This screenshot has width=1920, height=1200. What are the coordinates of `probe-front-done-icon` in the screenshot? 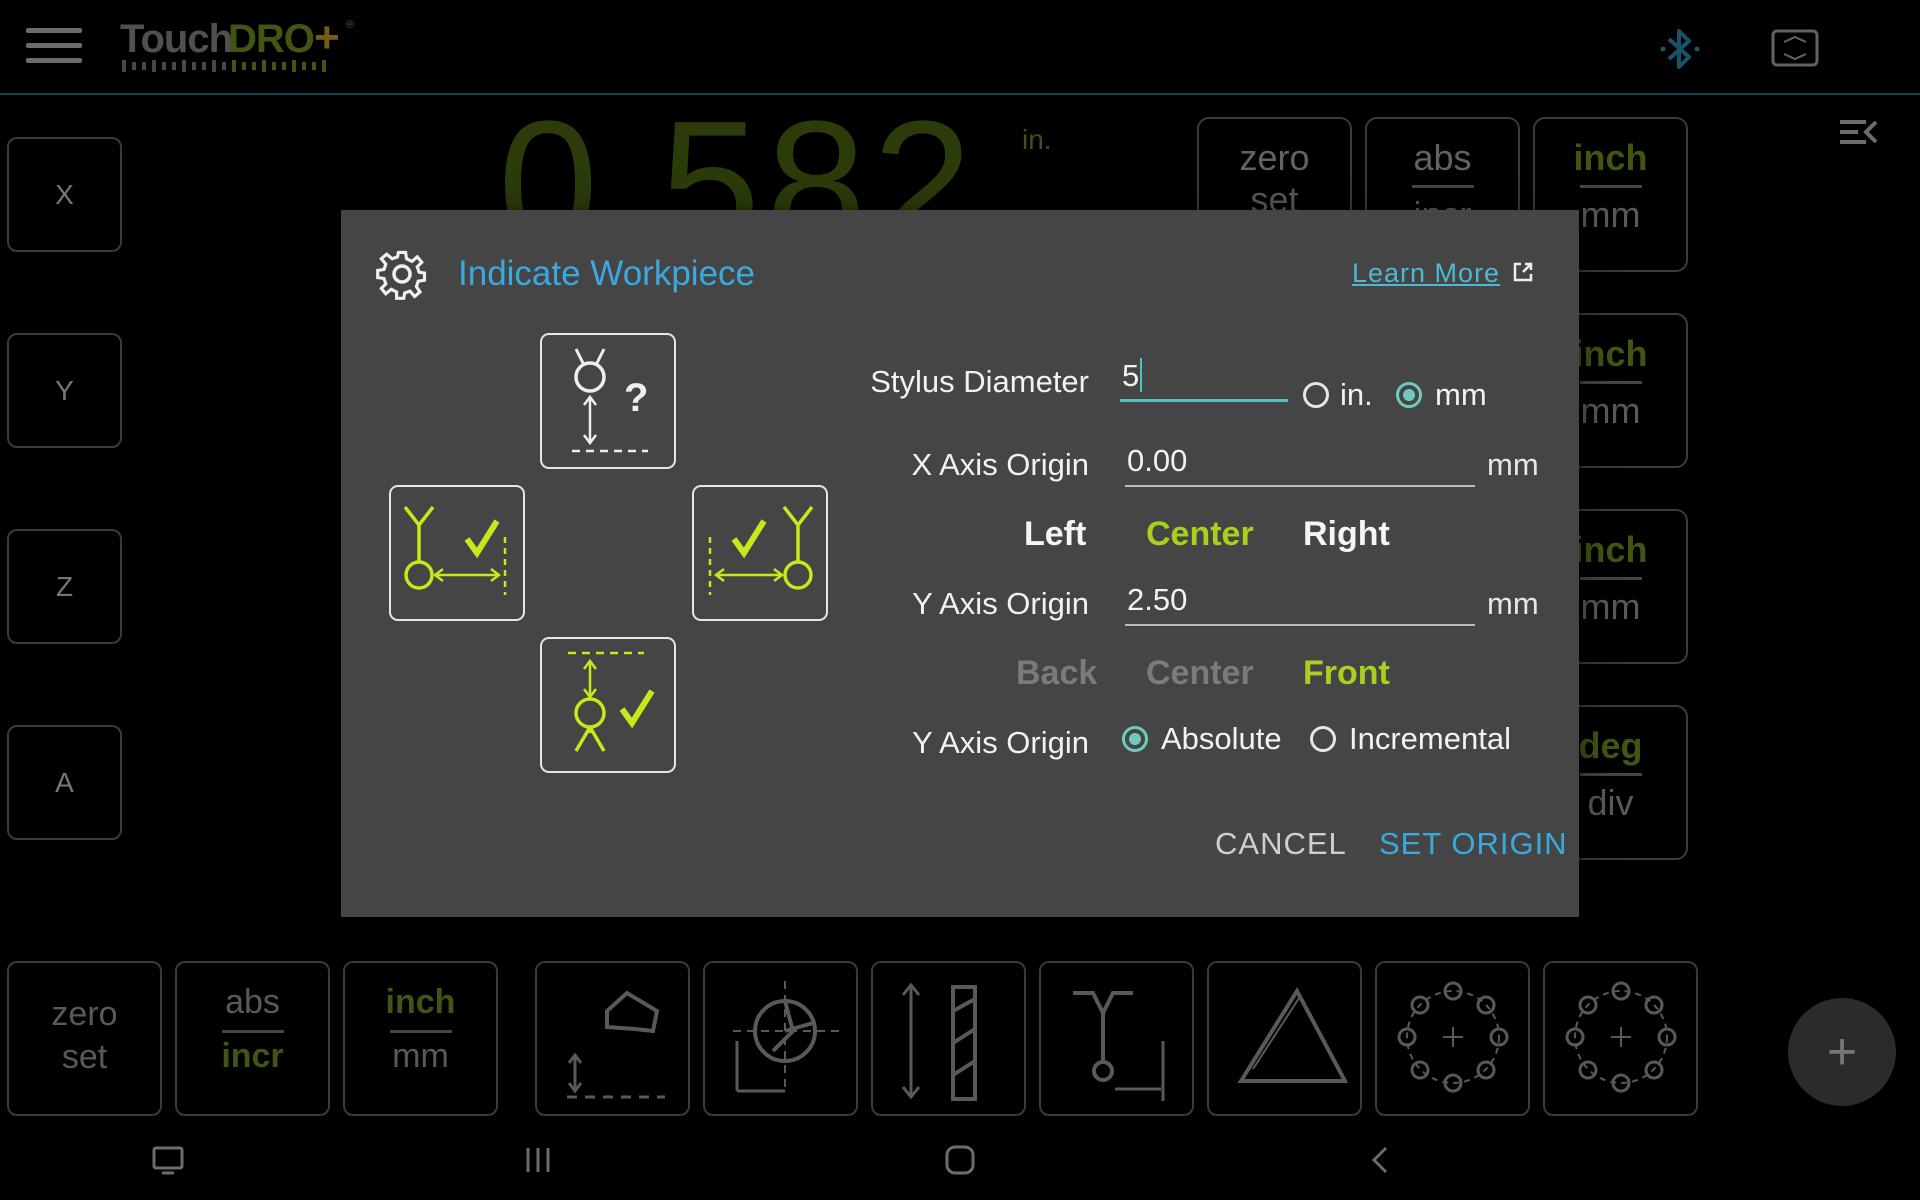 It's located at (611, 701).